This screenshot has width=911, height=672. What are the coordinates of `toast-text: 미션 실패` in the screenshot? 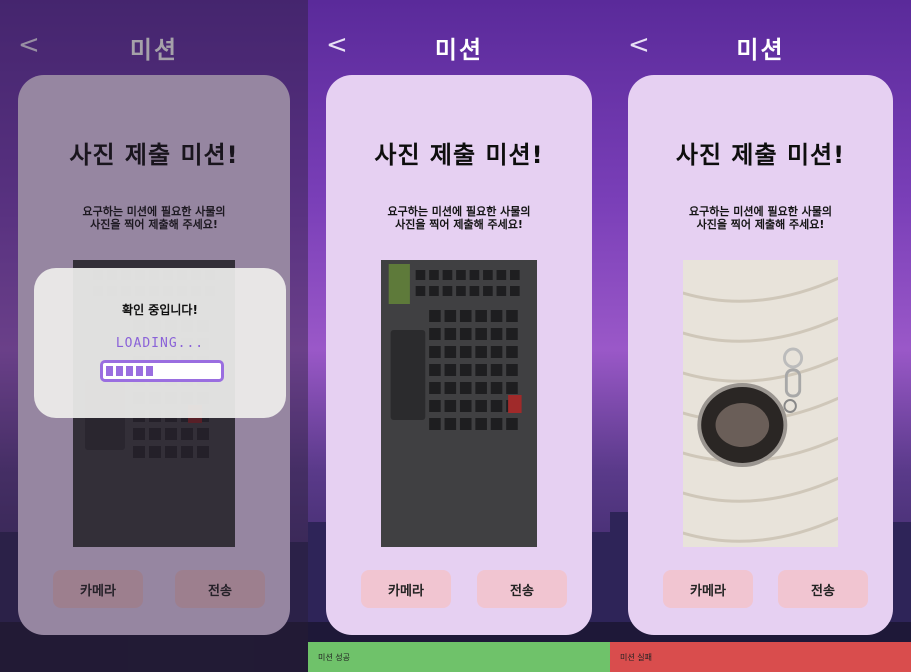 It's located at (636, 657).